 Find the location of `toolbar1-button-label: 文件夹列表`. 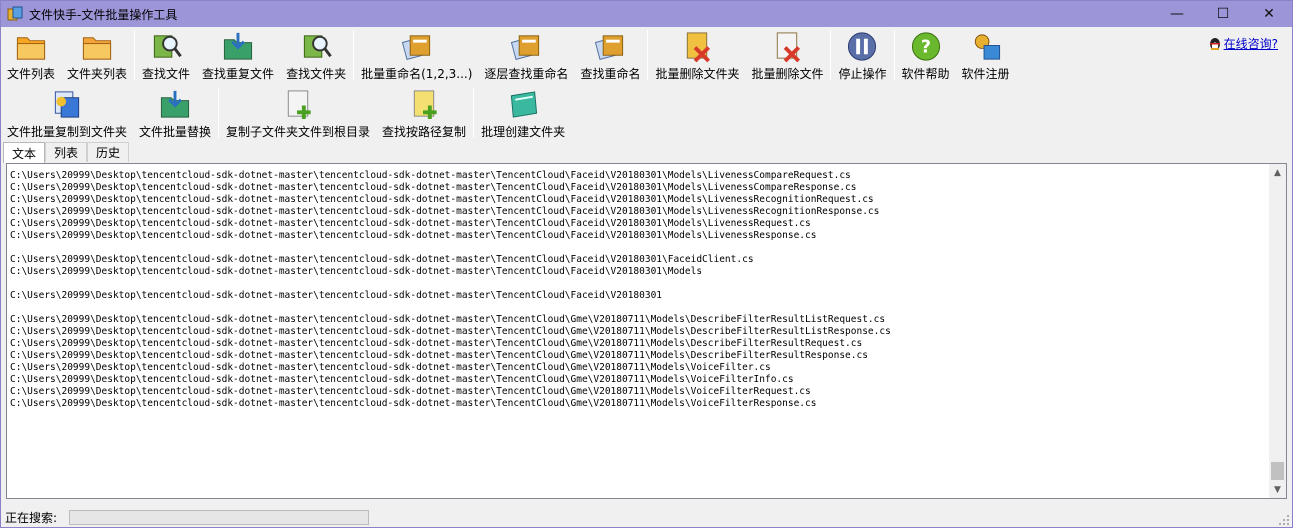

toolbar1-button-label: 文件夹列表 is located at coordinates (97, 74).